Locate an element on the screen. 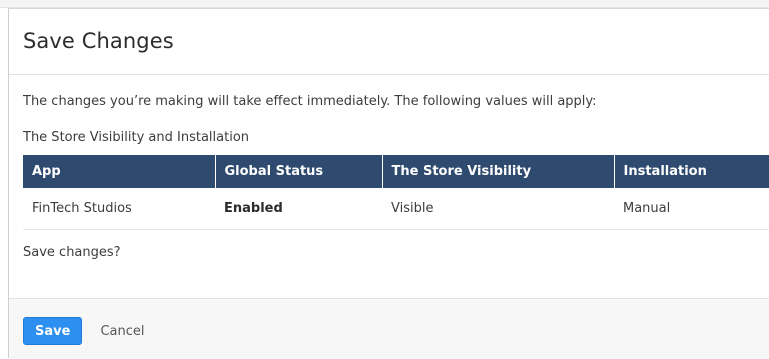 The height and width of the screenshot is (359, 769). dialog-title: Save Changes is located at coordinates (98, 41).